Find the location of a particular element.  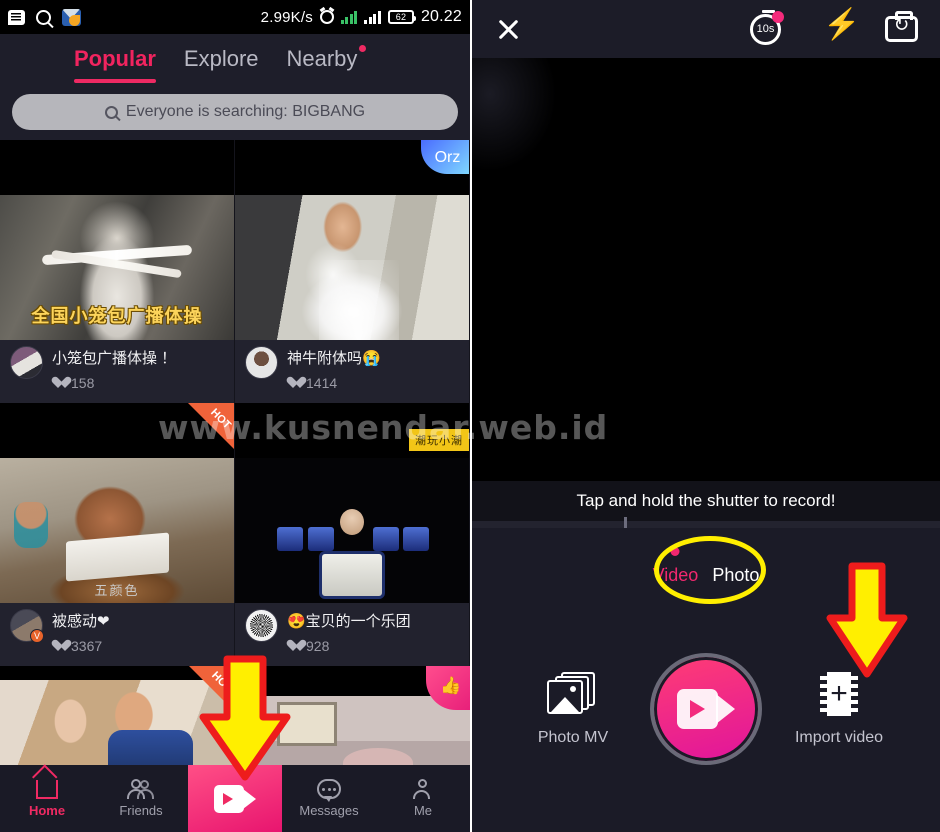

nav-item-messages-label: Messages is located at coordinates (329, 810).